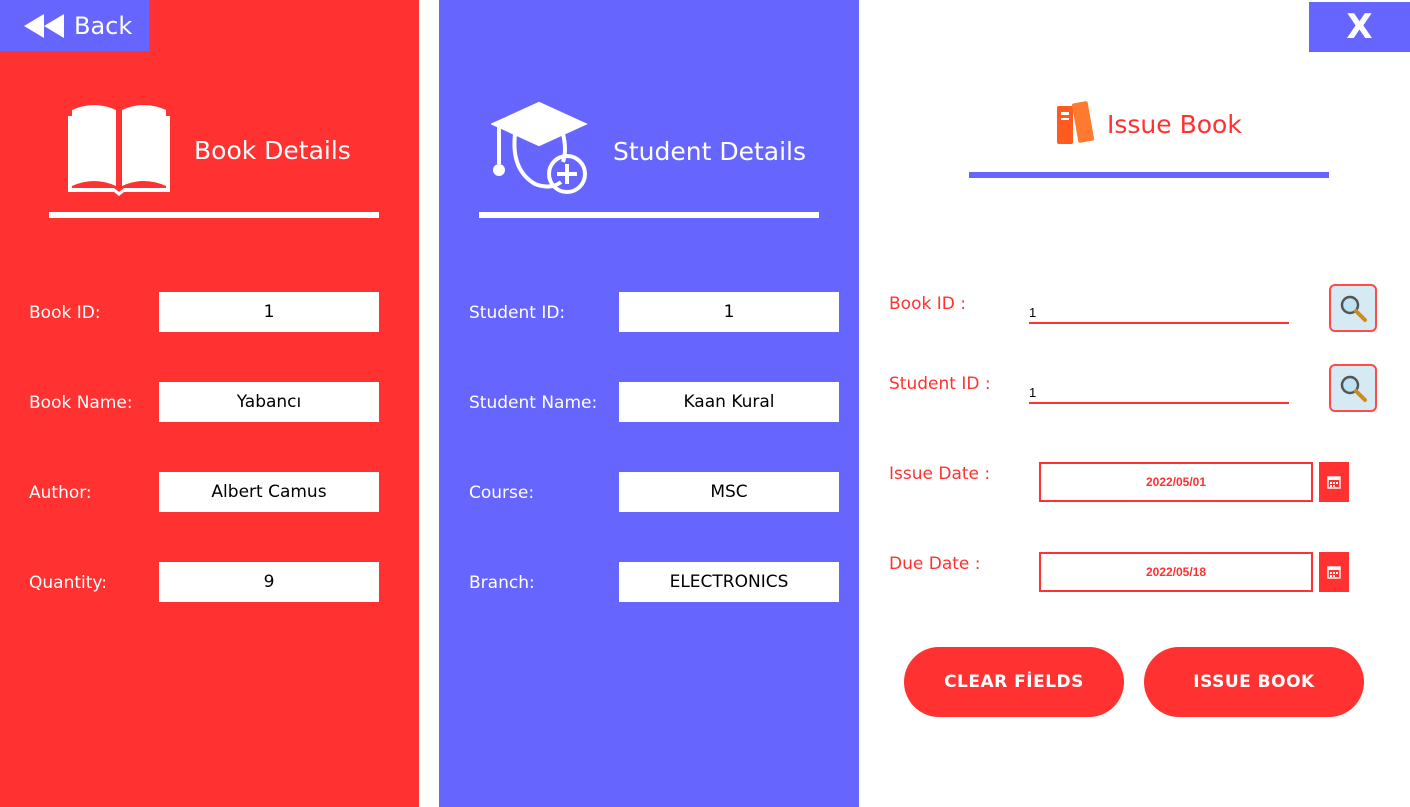  What do you see at coordinates (502, 493) in the screenshot?
I see `course-label: Course:` at bounding box center [502, 493].